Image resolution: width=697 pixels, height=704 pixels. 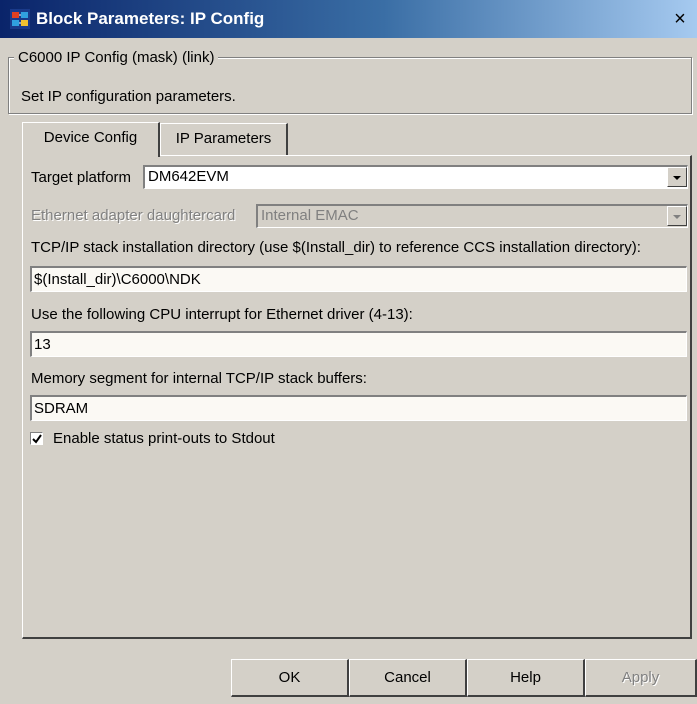 What do you see at coordinates (353, 279) in the screenshot?
I see `tcpip-dir-input` at bounding box center [353, 279].